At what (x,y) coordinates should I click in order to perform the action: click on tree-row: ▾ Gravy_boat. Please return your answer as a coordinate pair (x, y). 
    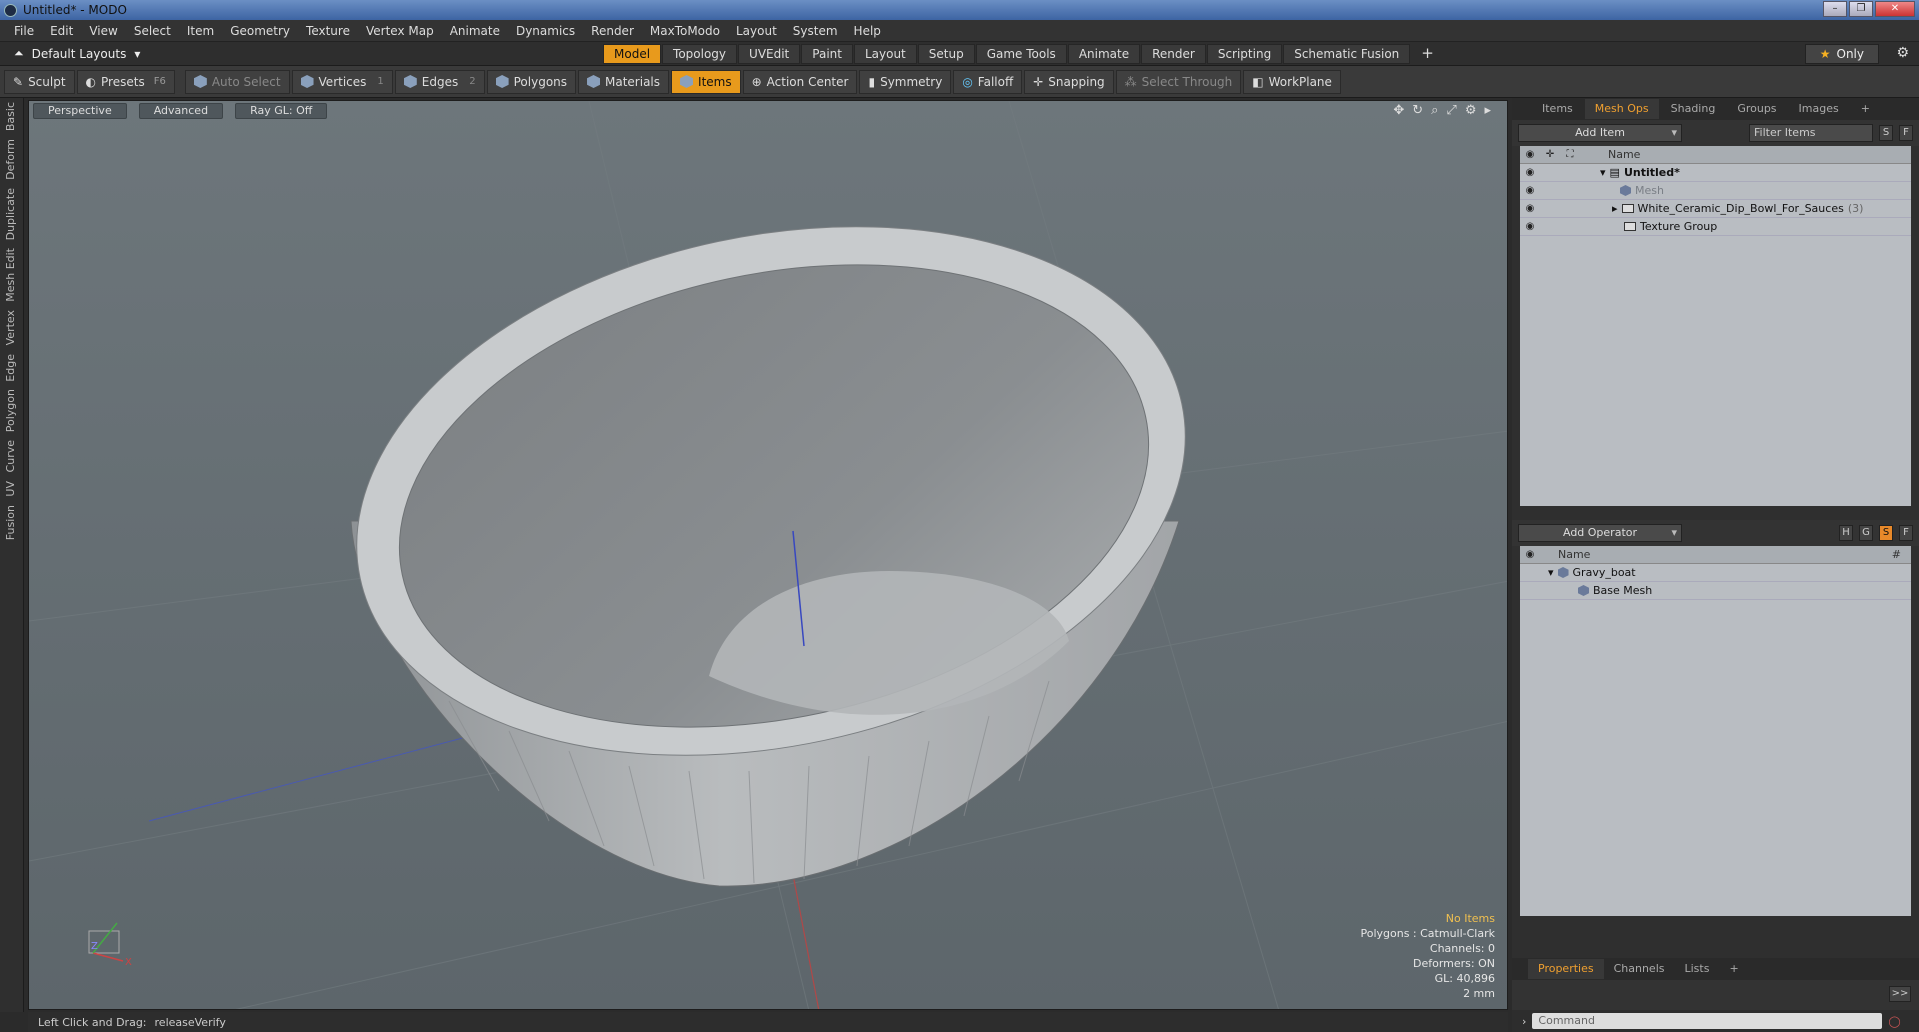
    Looking at the image, I should click on (1715, 573).